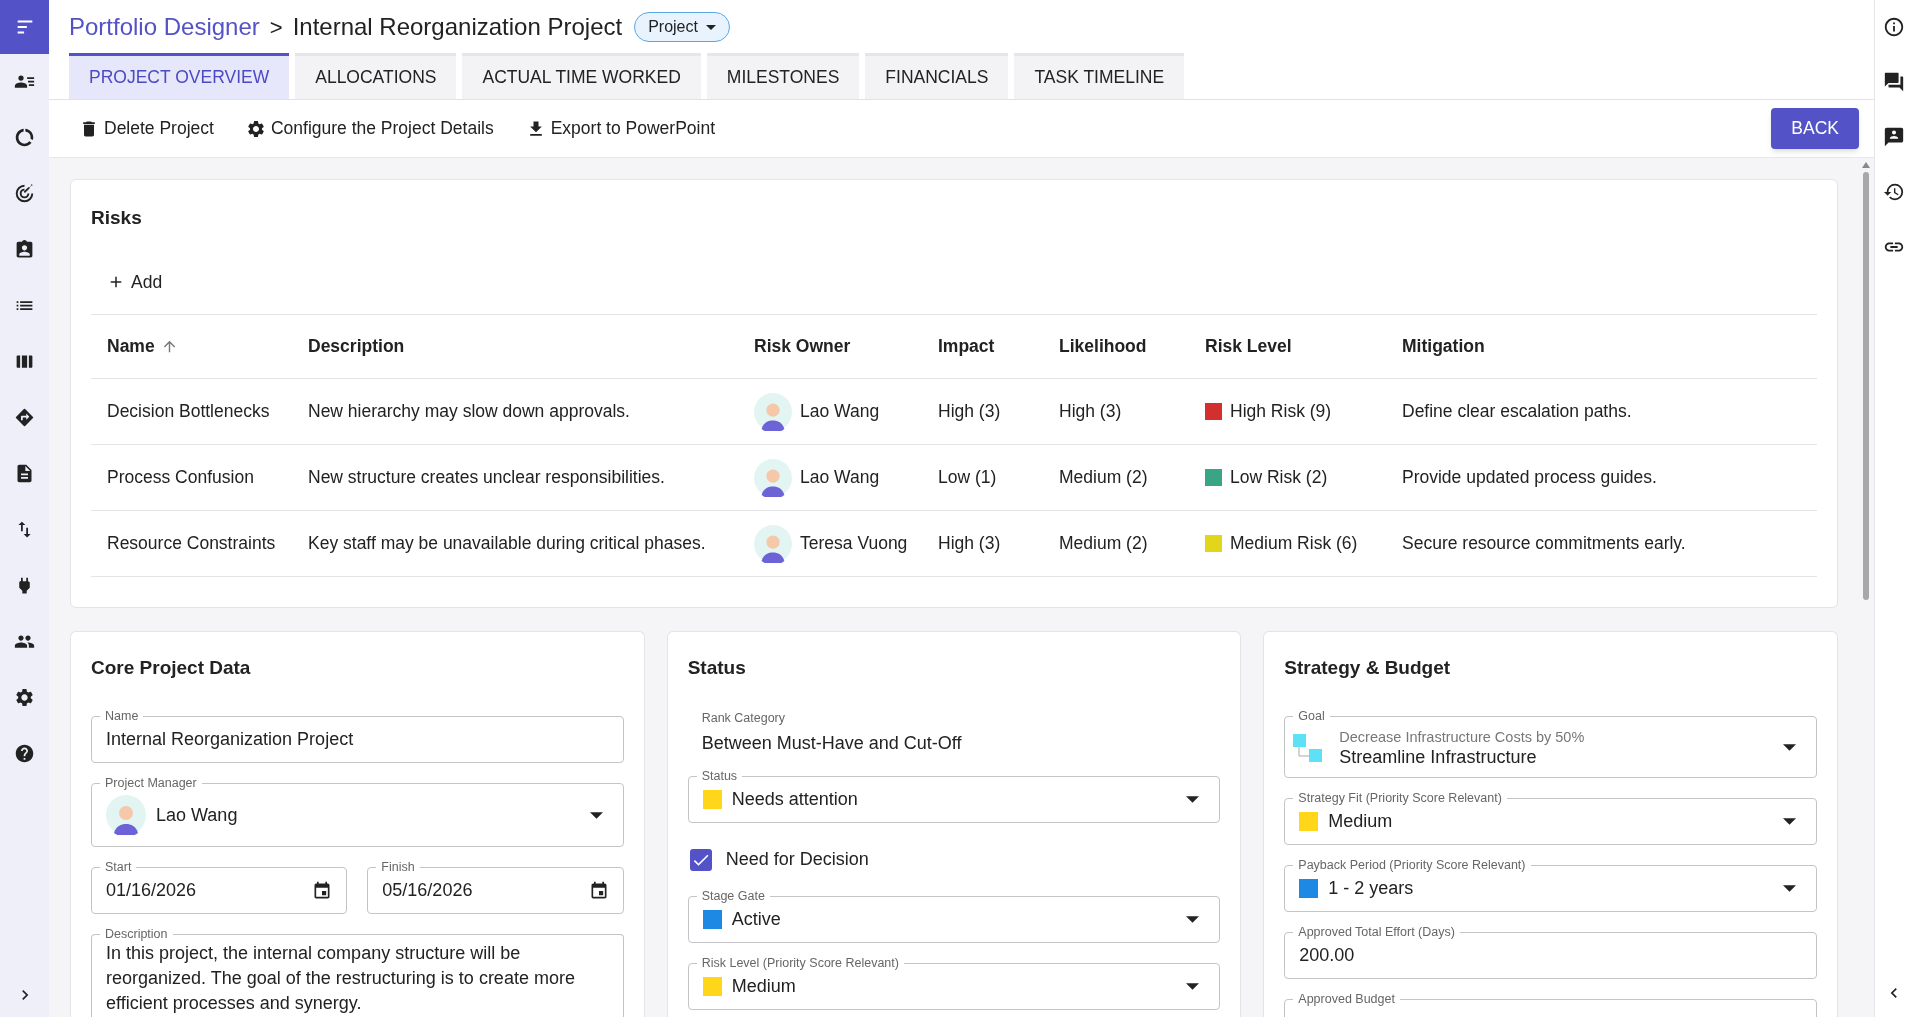 Image resolution: width=1913 pixels, height=1017 pixels. I want to click on help-icon, so click(24, 753).